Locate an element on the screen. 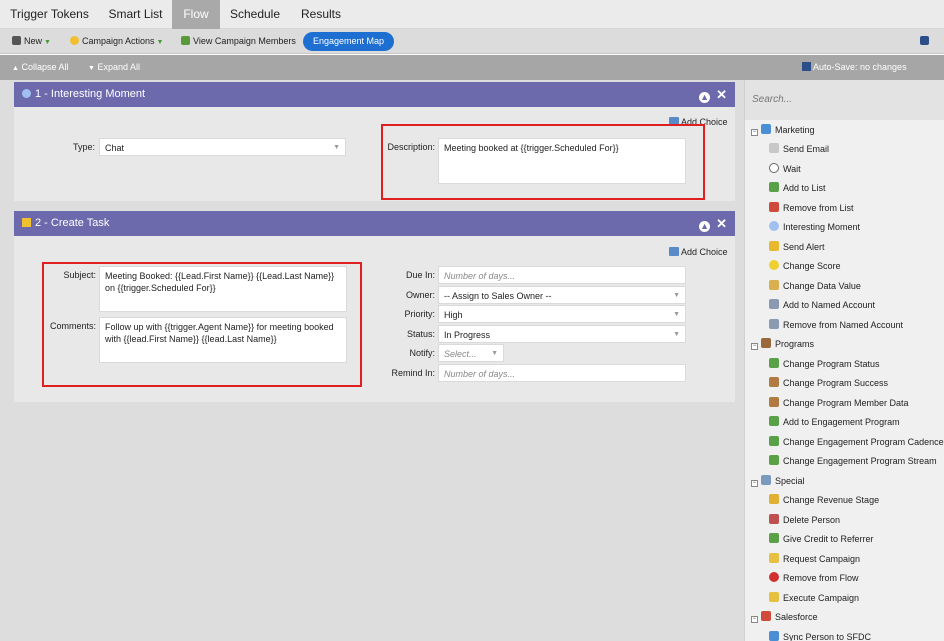  programs-icon is located at coordinates (766, 343).